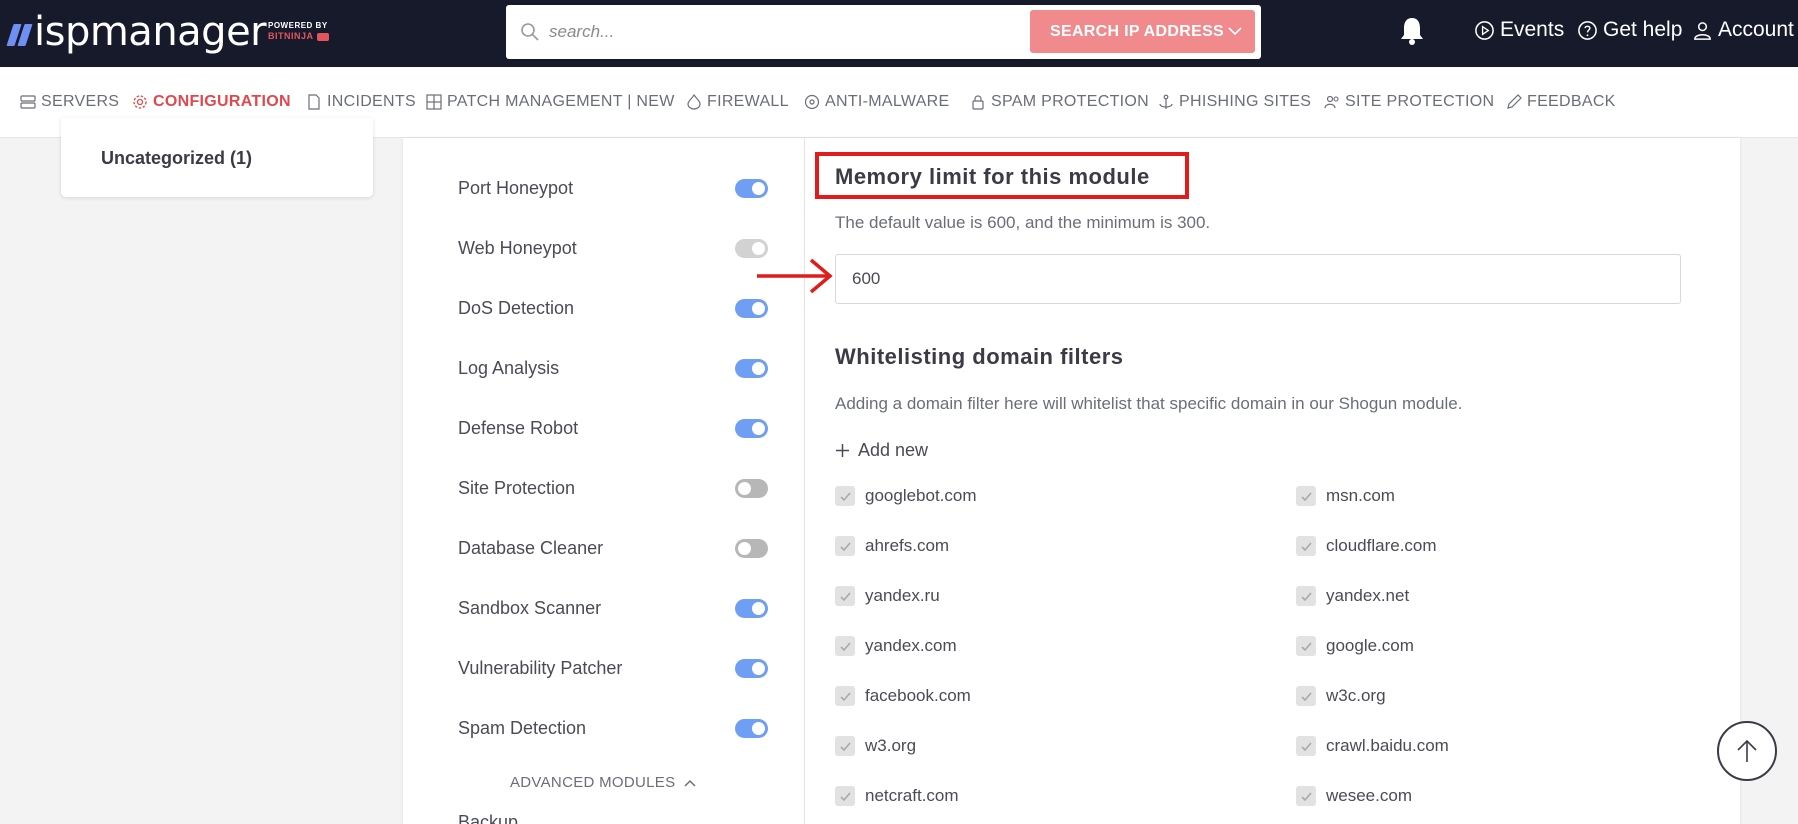 The height and width of the screenshot is (824, 1798). Describe the element at coordinates (1234, 102) in the screenshot. I see `nav-item-phishing-sites: PHISHING SITES` at that location.